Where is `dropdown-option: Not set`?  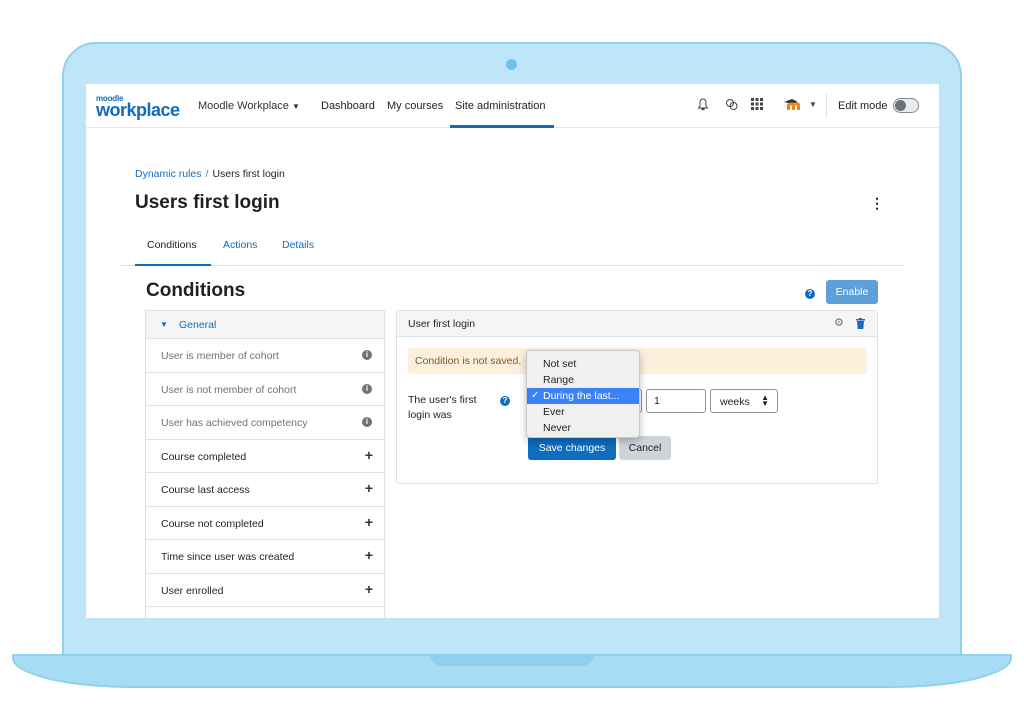 dropdown-option: Not set is located at coordinates (583, 364).